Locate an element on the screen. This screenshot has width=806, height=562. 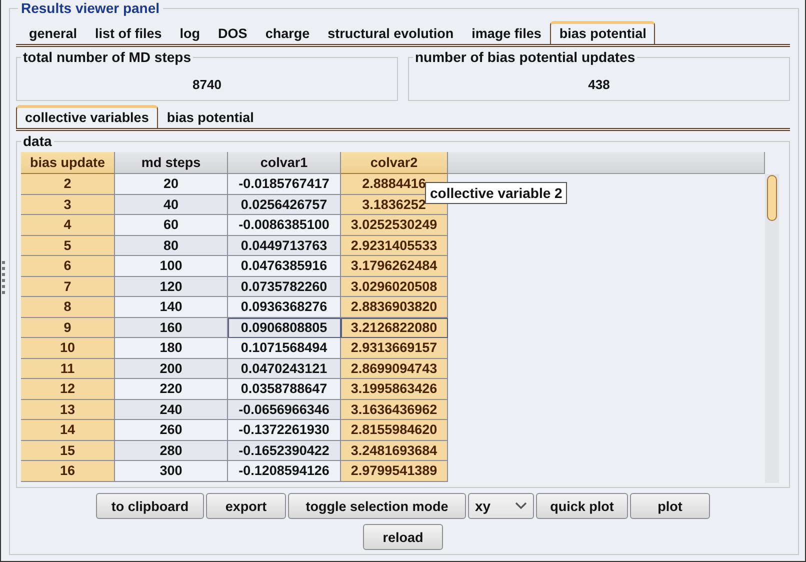
table-cell: 60 is located at coordinates (171, 225).